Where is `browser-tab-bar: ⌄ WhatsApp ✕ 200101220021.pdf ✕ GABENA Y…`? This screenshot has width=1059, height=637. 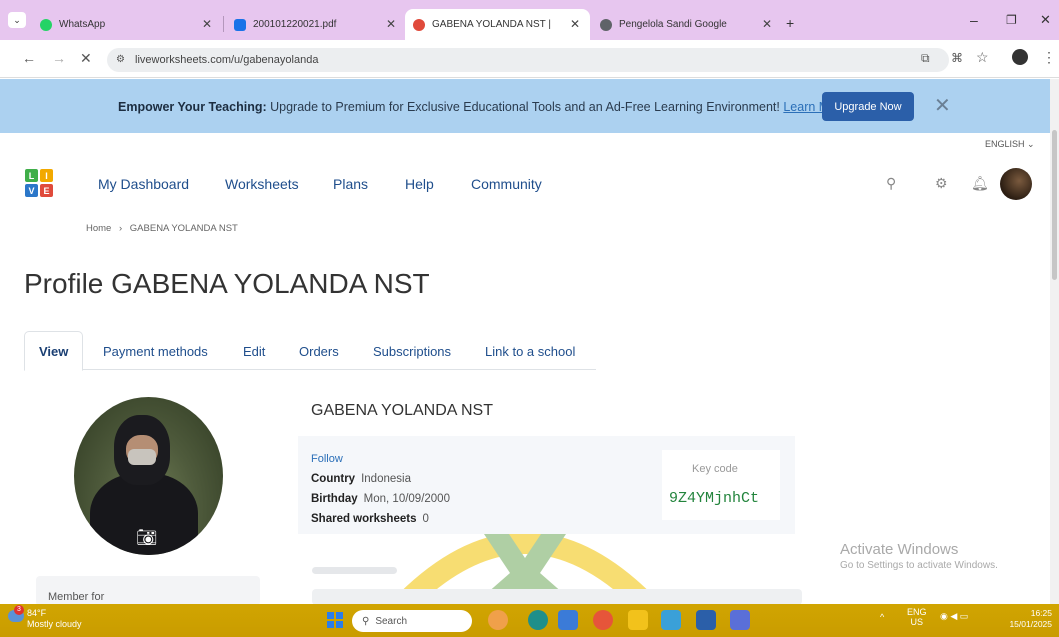
browser-tab-bar: ⌄ WhatsApp ✕ 200101220021.pdf ✕ GABENA Y… is located at coordinates (529, 20).